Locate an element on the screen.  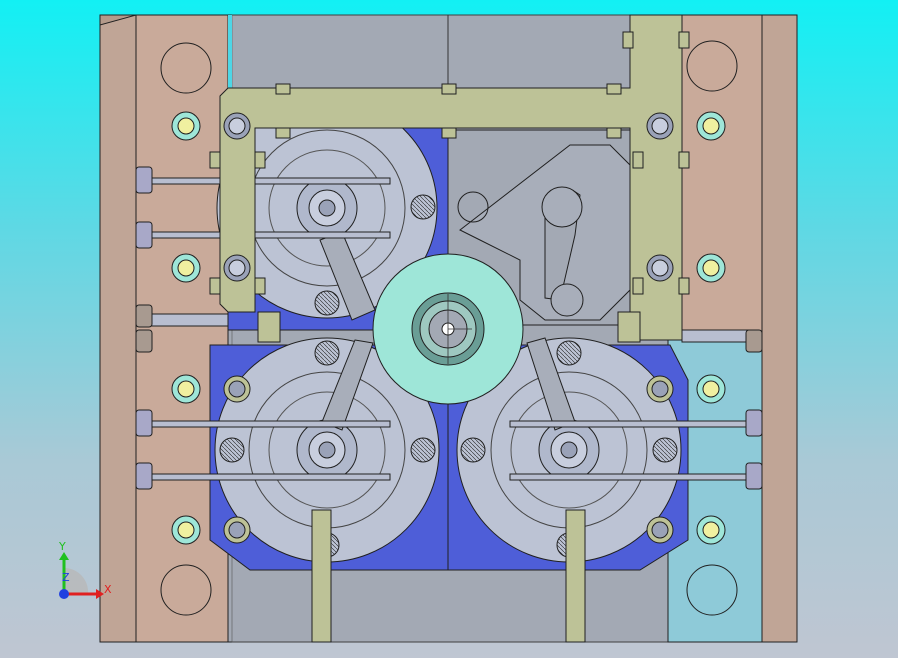
sprue-bushing is located at coordinates (448, 329).